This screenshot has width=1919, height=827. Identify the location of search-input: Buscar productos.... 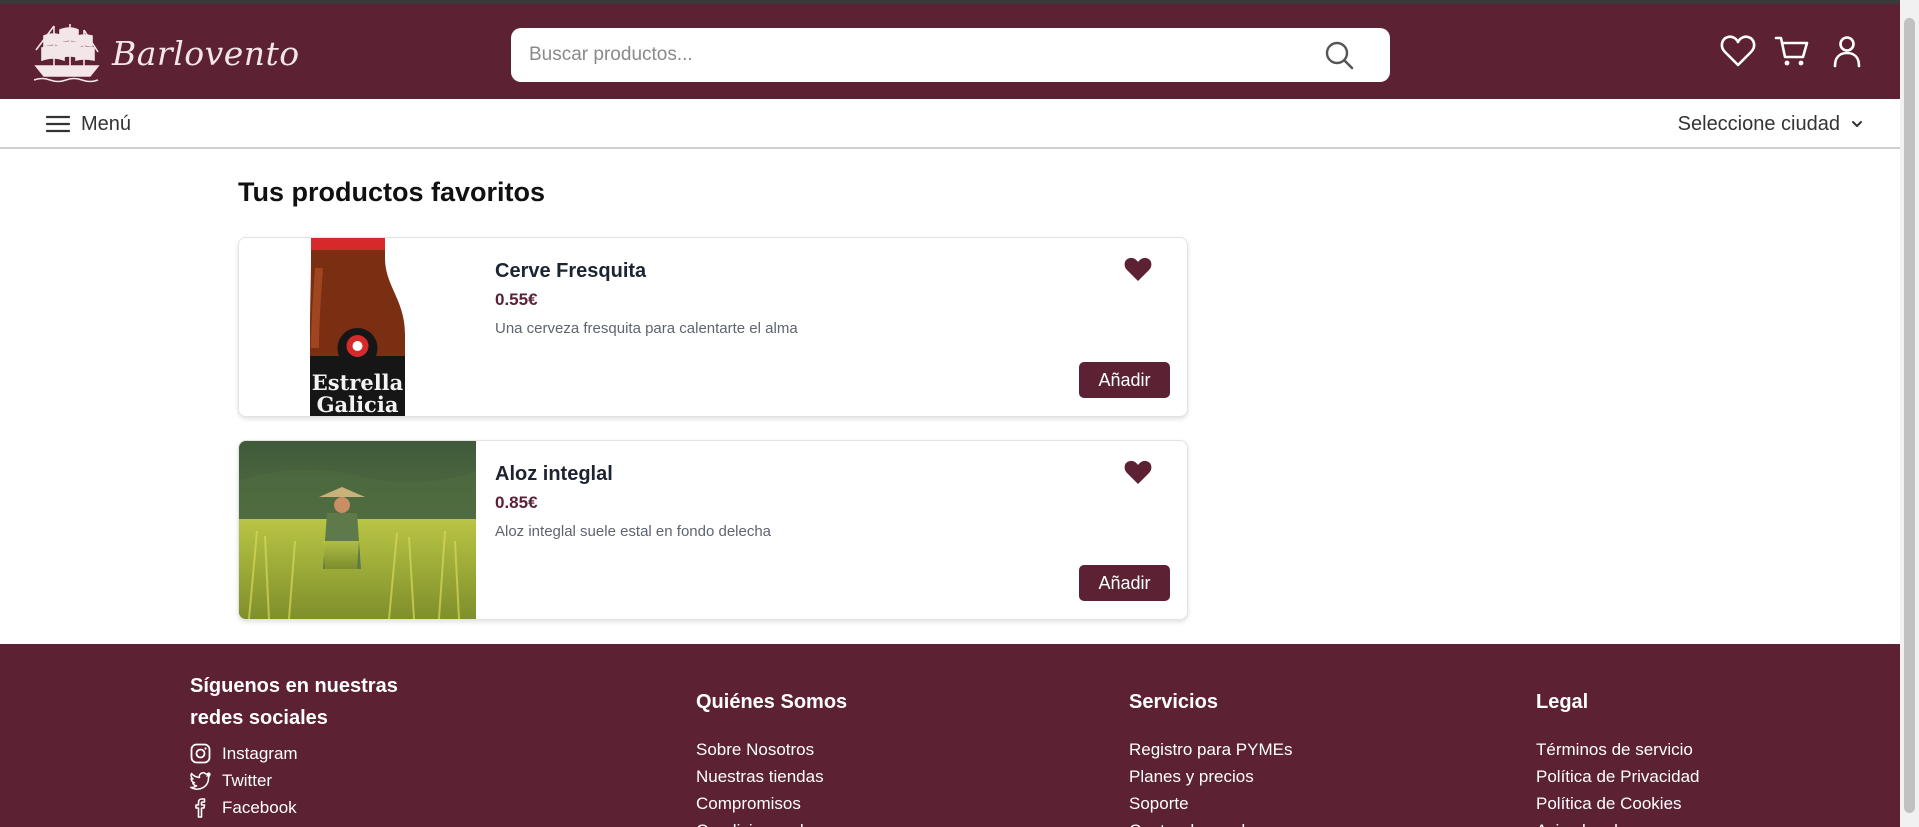
(926, 55).